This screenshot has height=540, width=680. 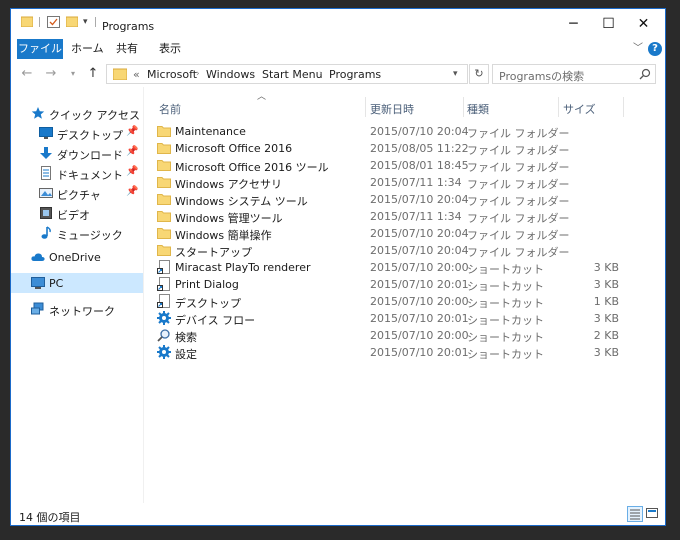 I want to click on file-date: 2015/07/10 20:01, so click(x=419, y=352).